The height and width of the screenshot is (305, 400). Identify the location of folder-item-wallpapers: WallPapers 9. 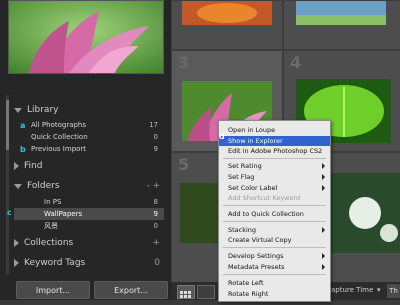
(89, 214).